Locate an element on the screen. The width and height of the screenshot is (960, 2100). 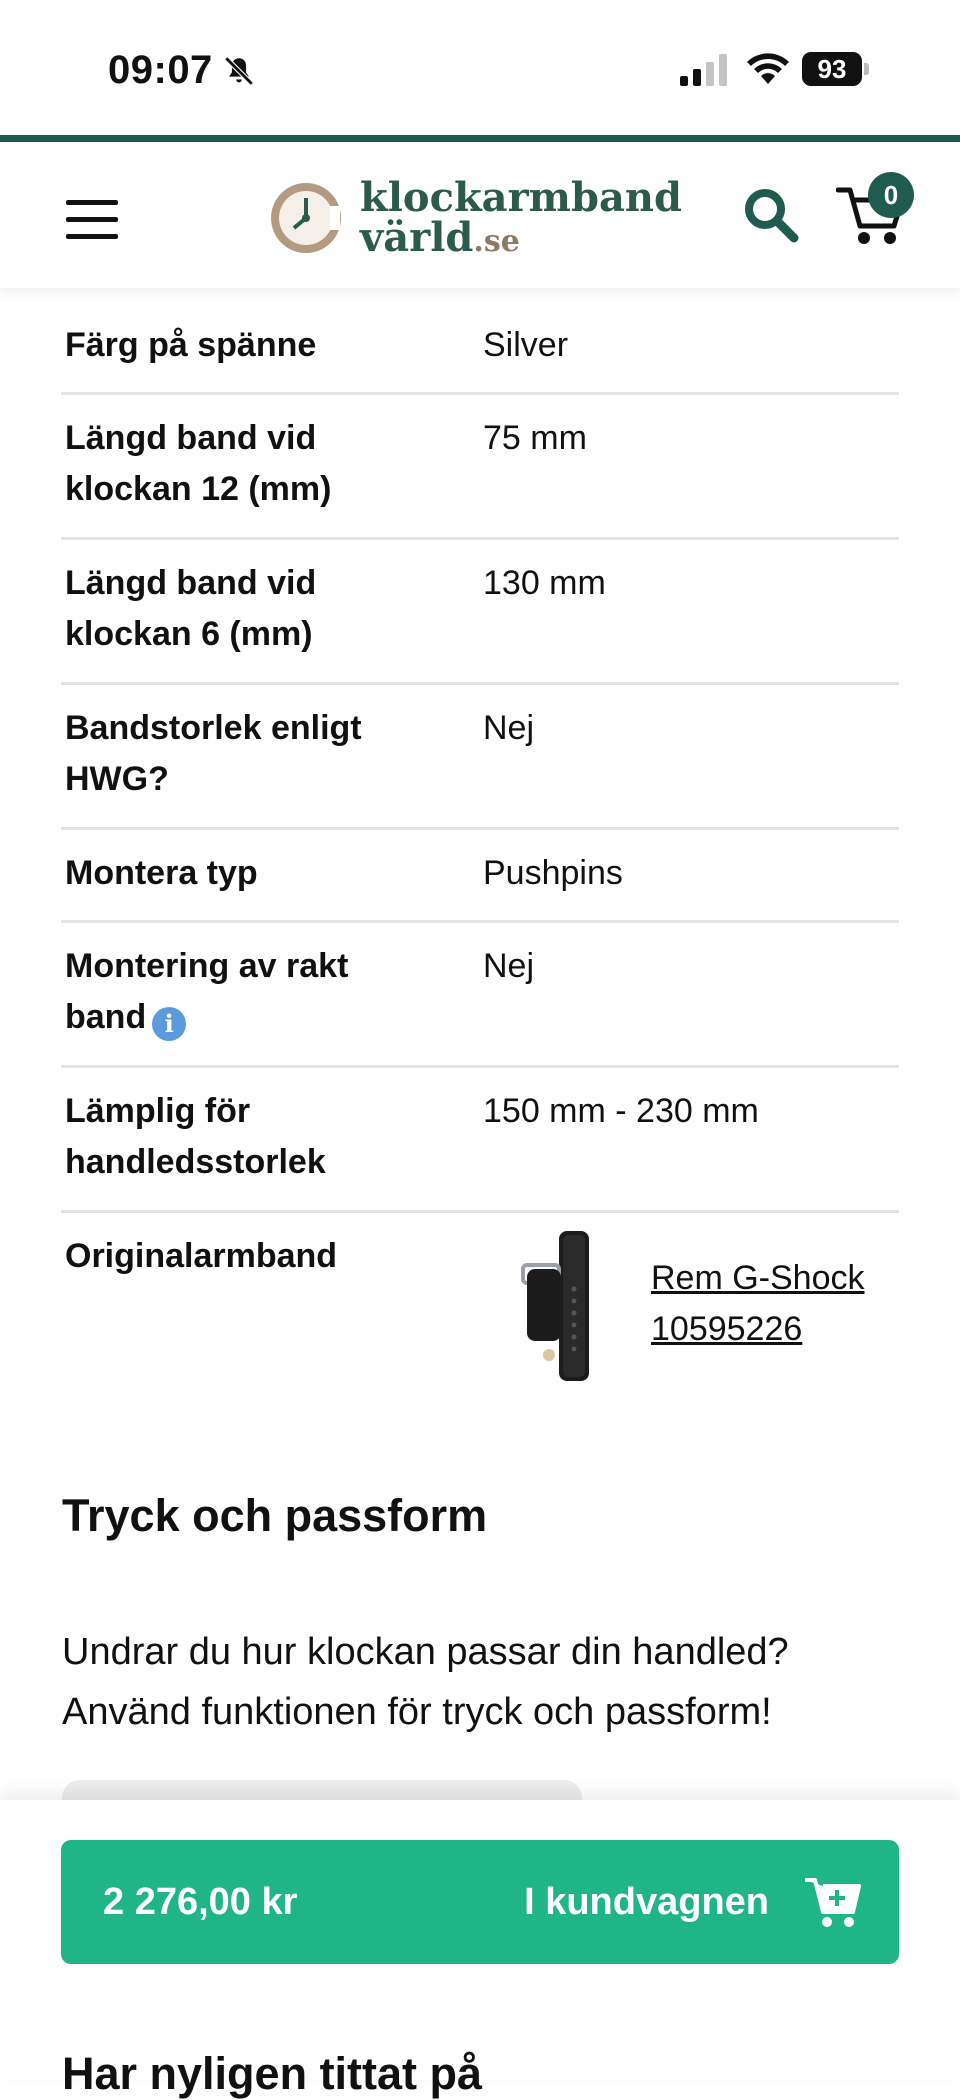
wifi-icon is located at coordinates (768, 68).